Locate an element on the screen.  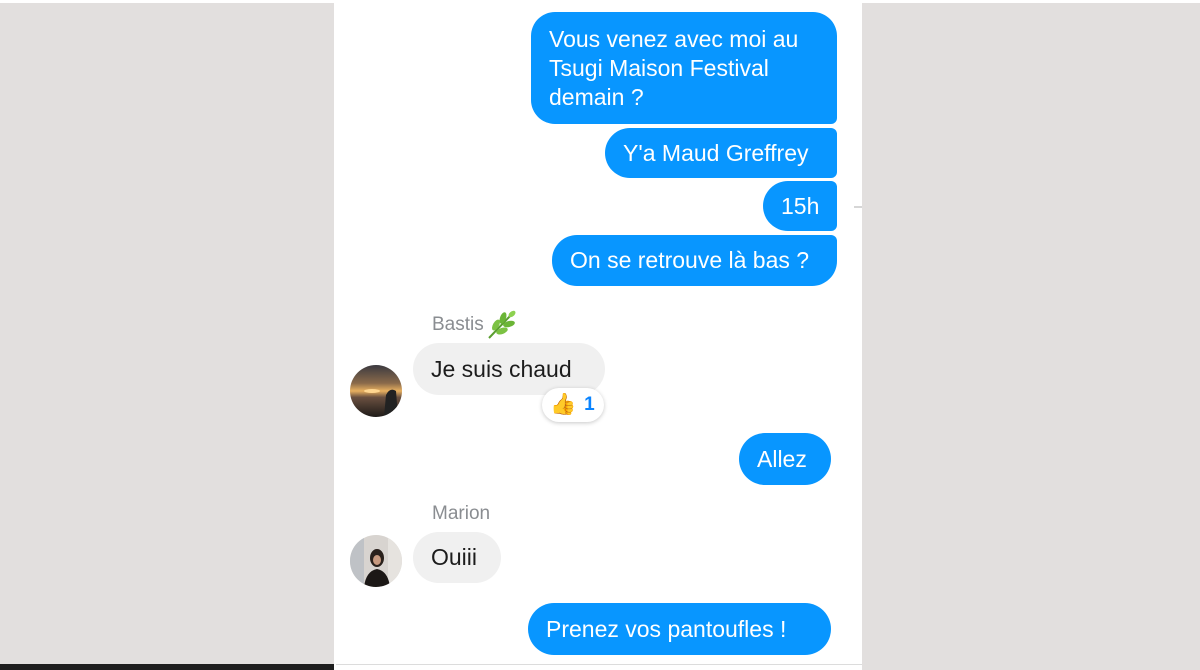
reaction-count: 1 is located at coordinates (589, 404).